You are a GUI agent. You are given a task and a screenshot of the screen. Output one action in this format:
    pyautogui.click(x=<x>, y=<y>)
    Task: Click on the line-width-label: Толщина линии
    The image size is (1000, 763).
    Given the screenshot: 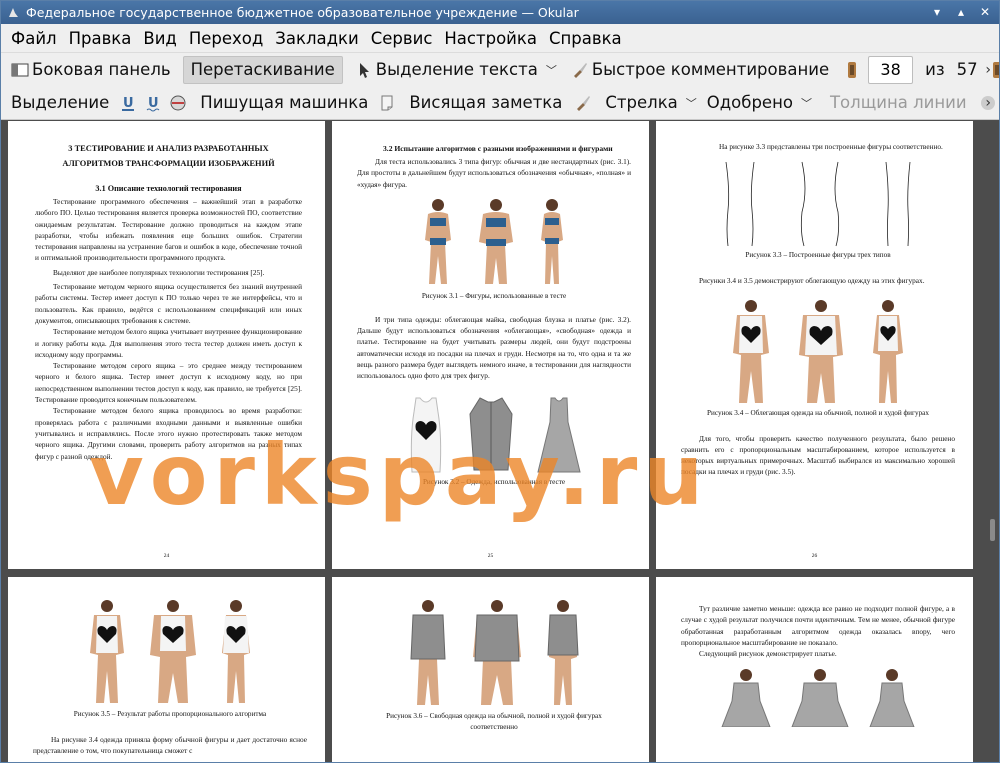 What is the action you would take?
    pyautogui.click(x=898, y=102)
    